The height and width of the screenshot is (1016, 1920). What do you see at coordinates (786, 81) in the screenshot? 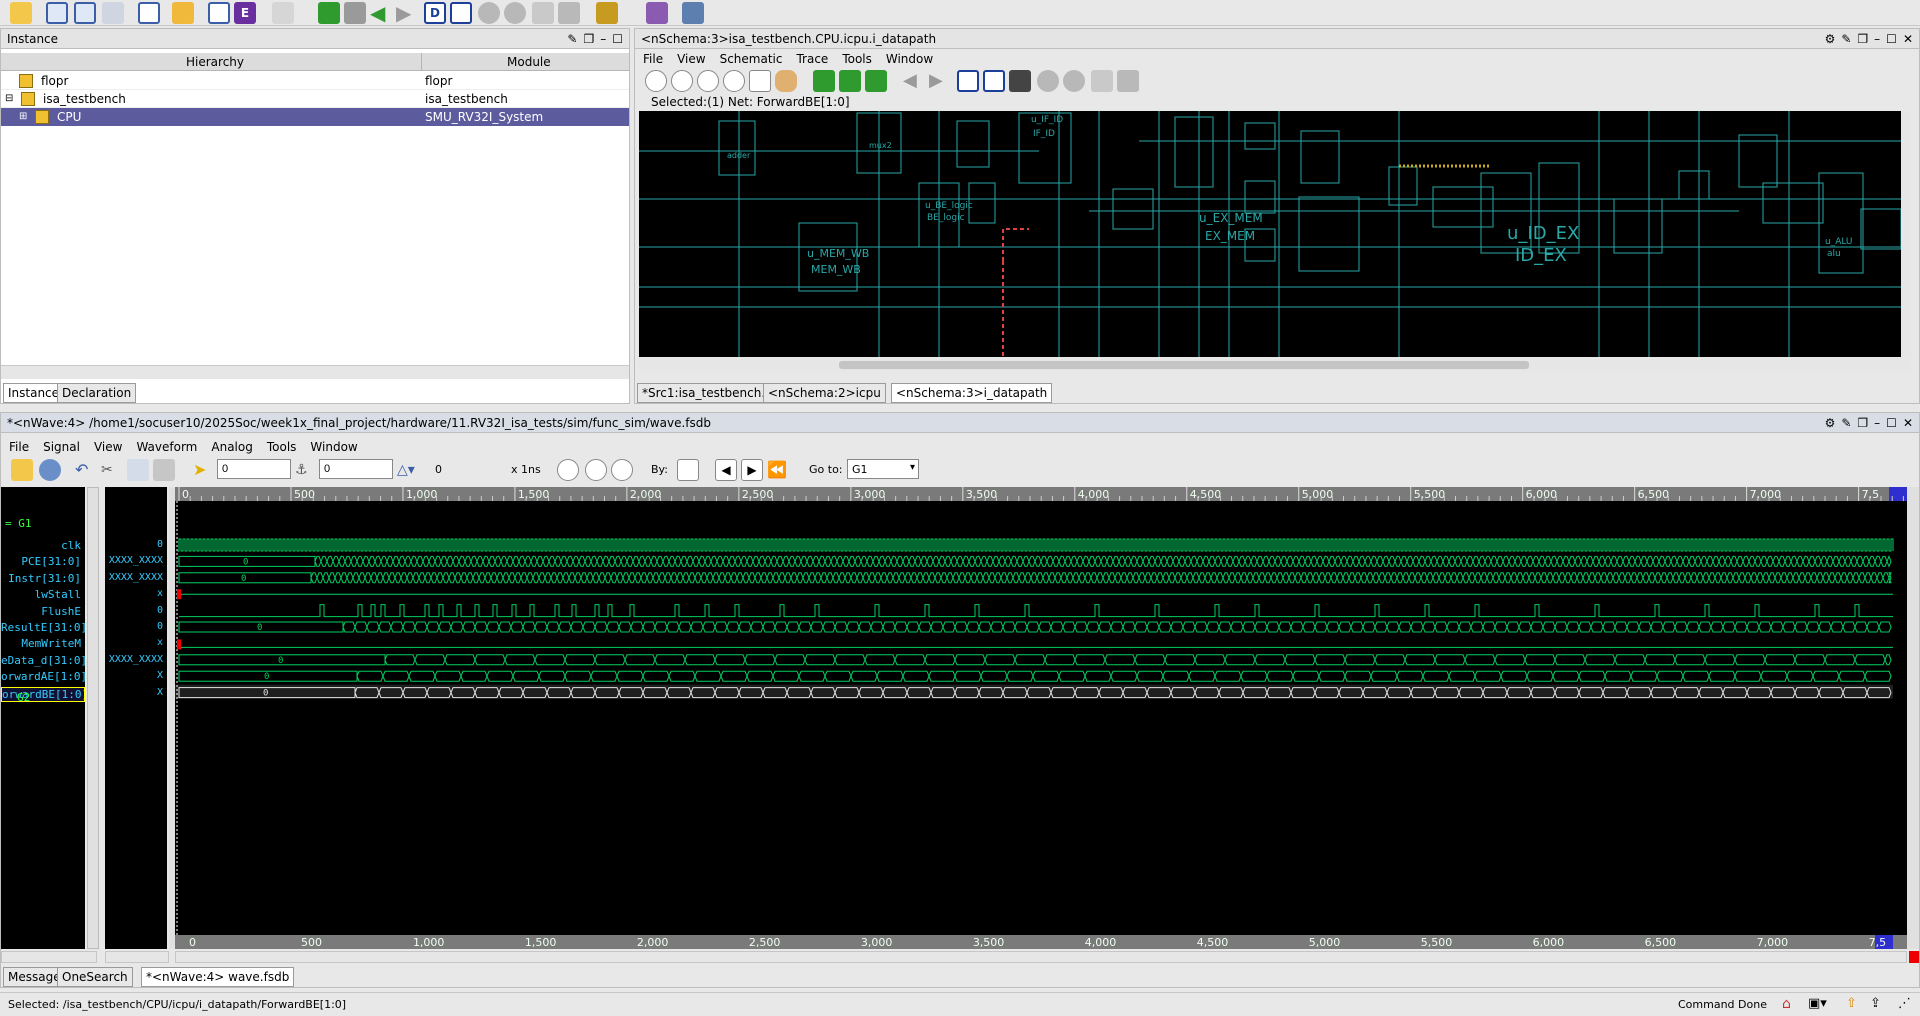
I see `hand-icon` at bounding box center [786, 81].